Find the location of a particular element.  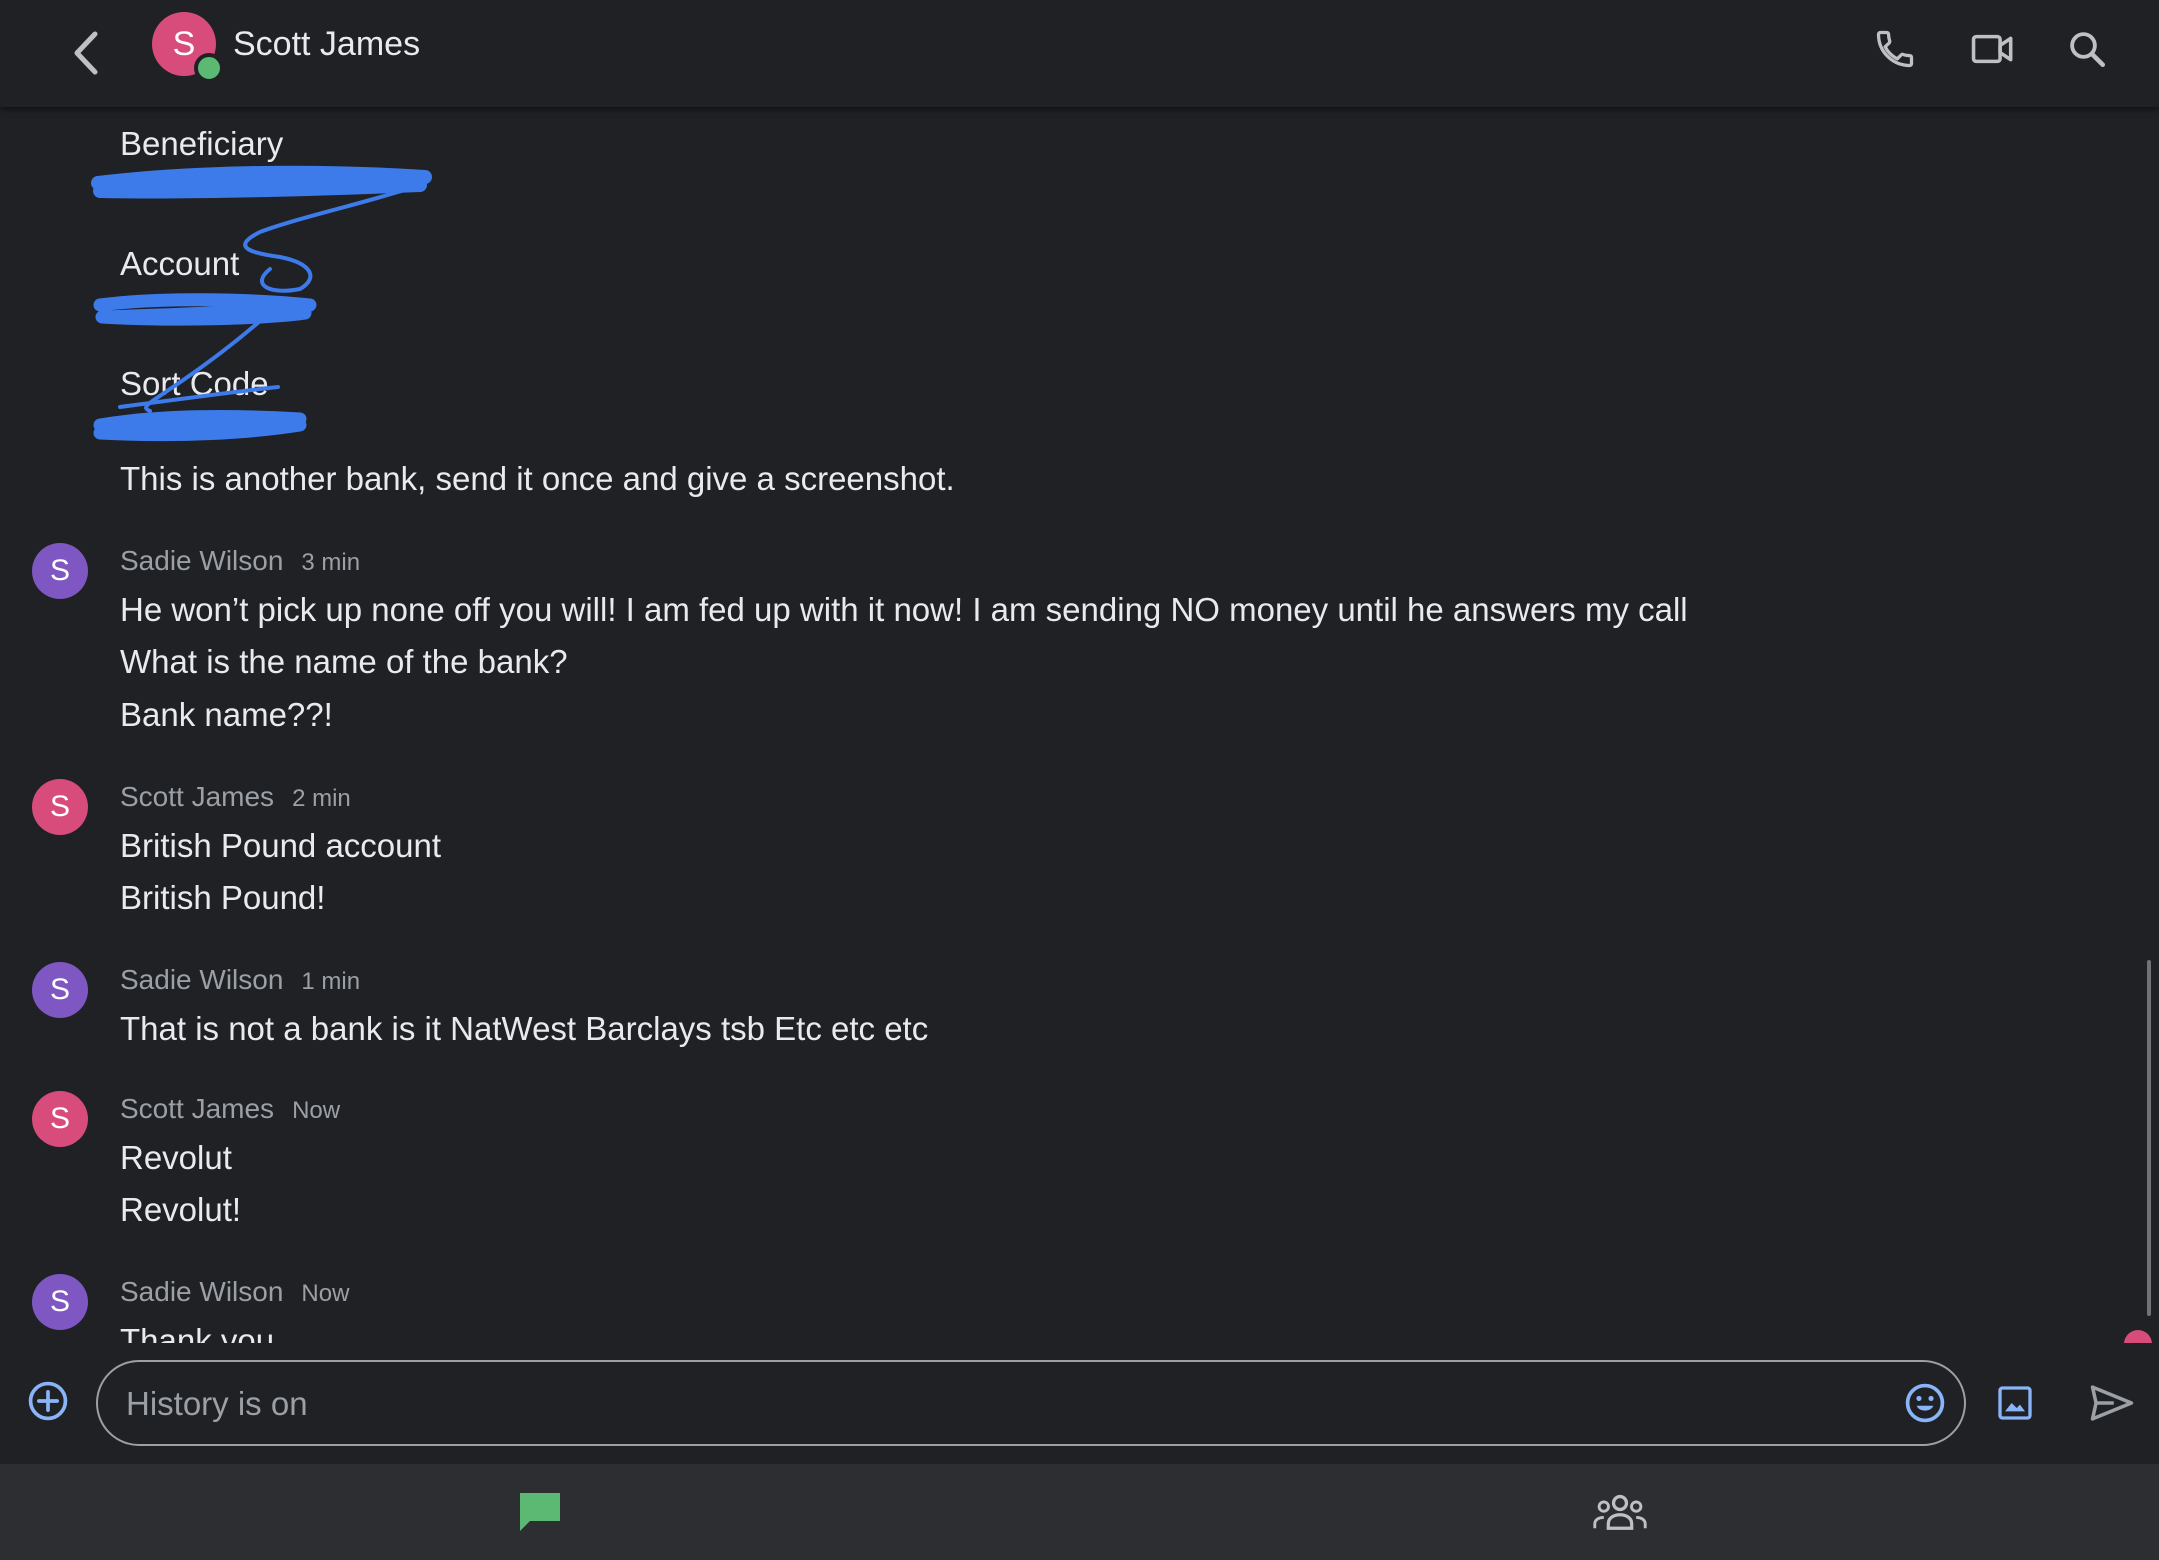

message-text: British Pound account is located at coordinates (281, 845).